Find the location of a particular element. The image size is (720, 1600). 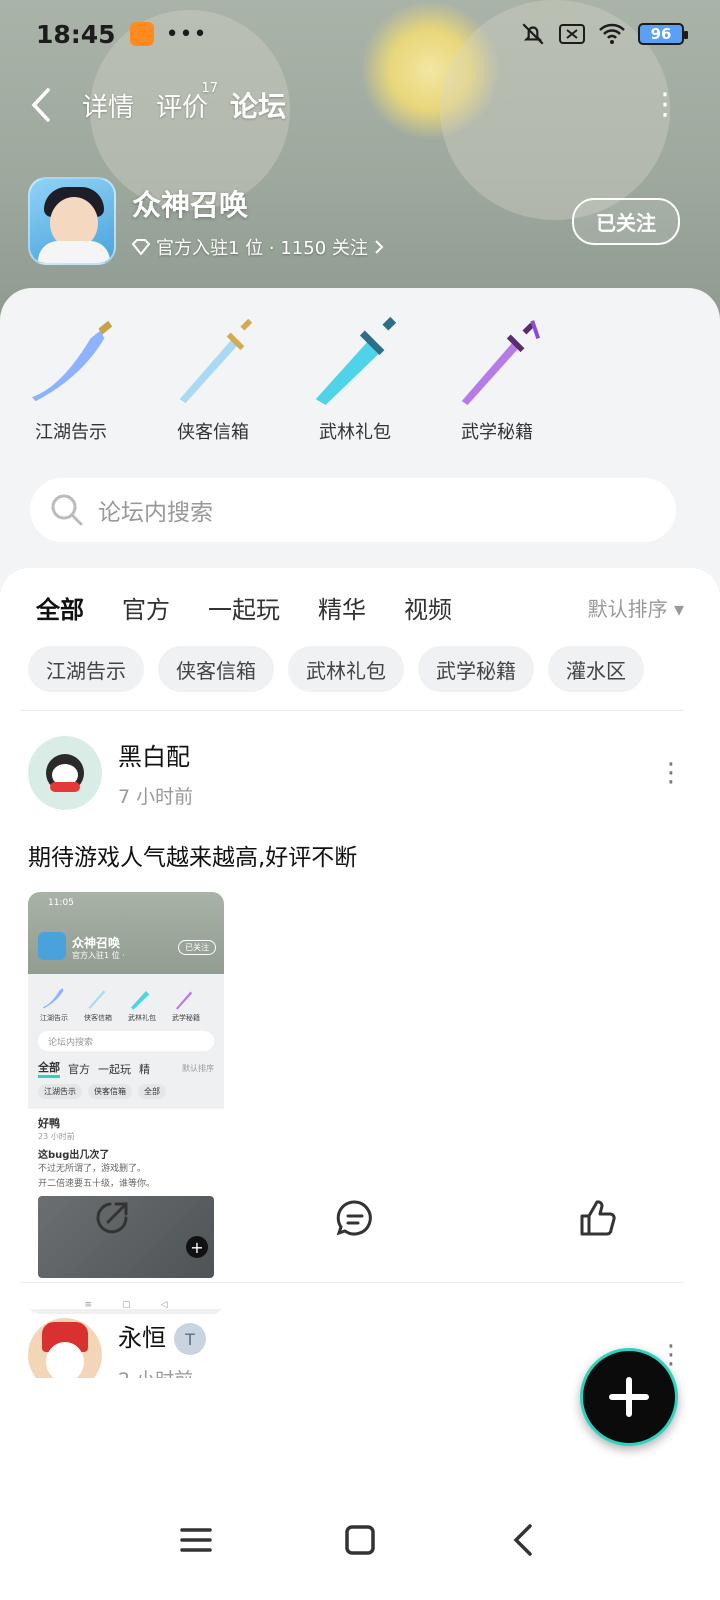

shot-quick-label: 侠客信箱 is located at coordinates (98, 1018).